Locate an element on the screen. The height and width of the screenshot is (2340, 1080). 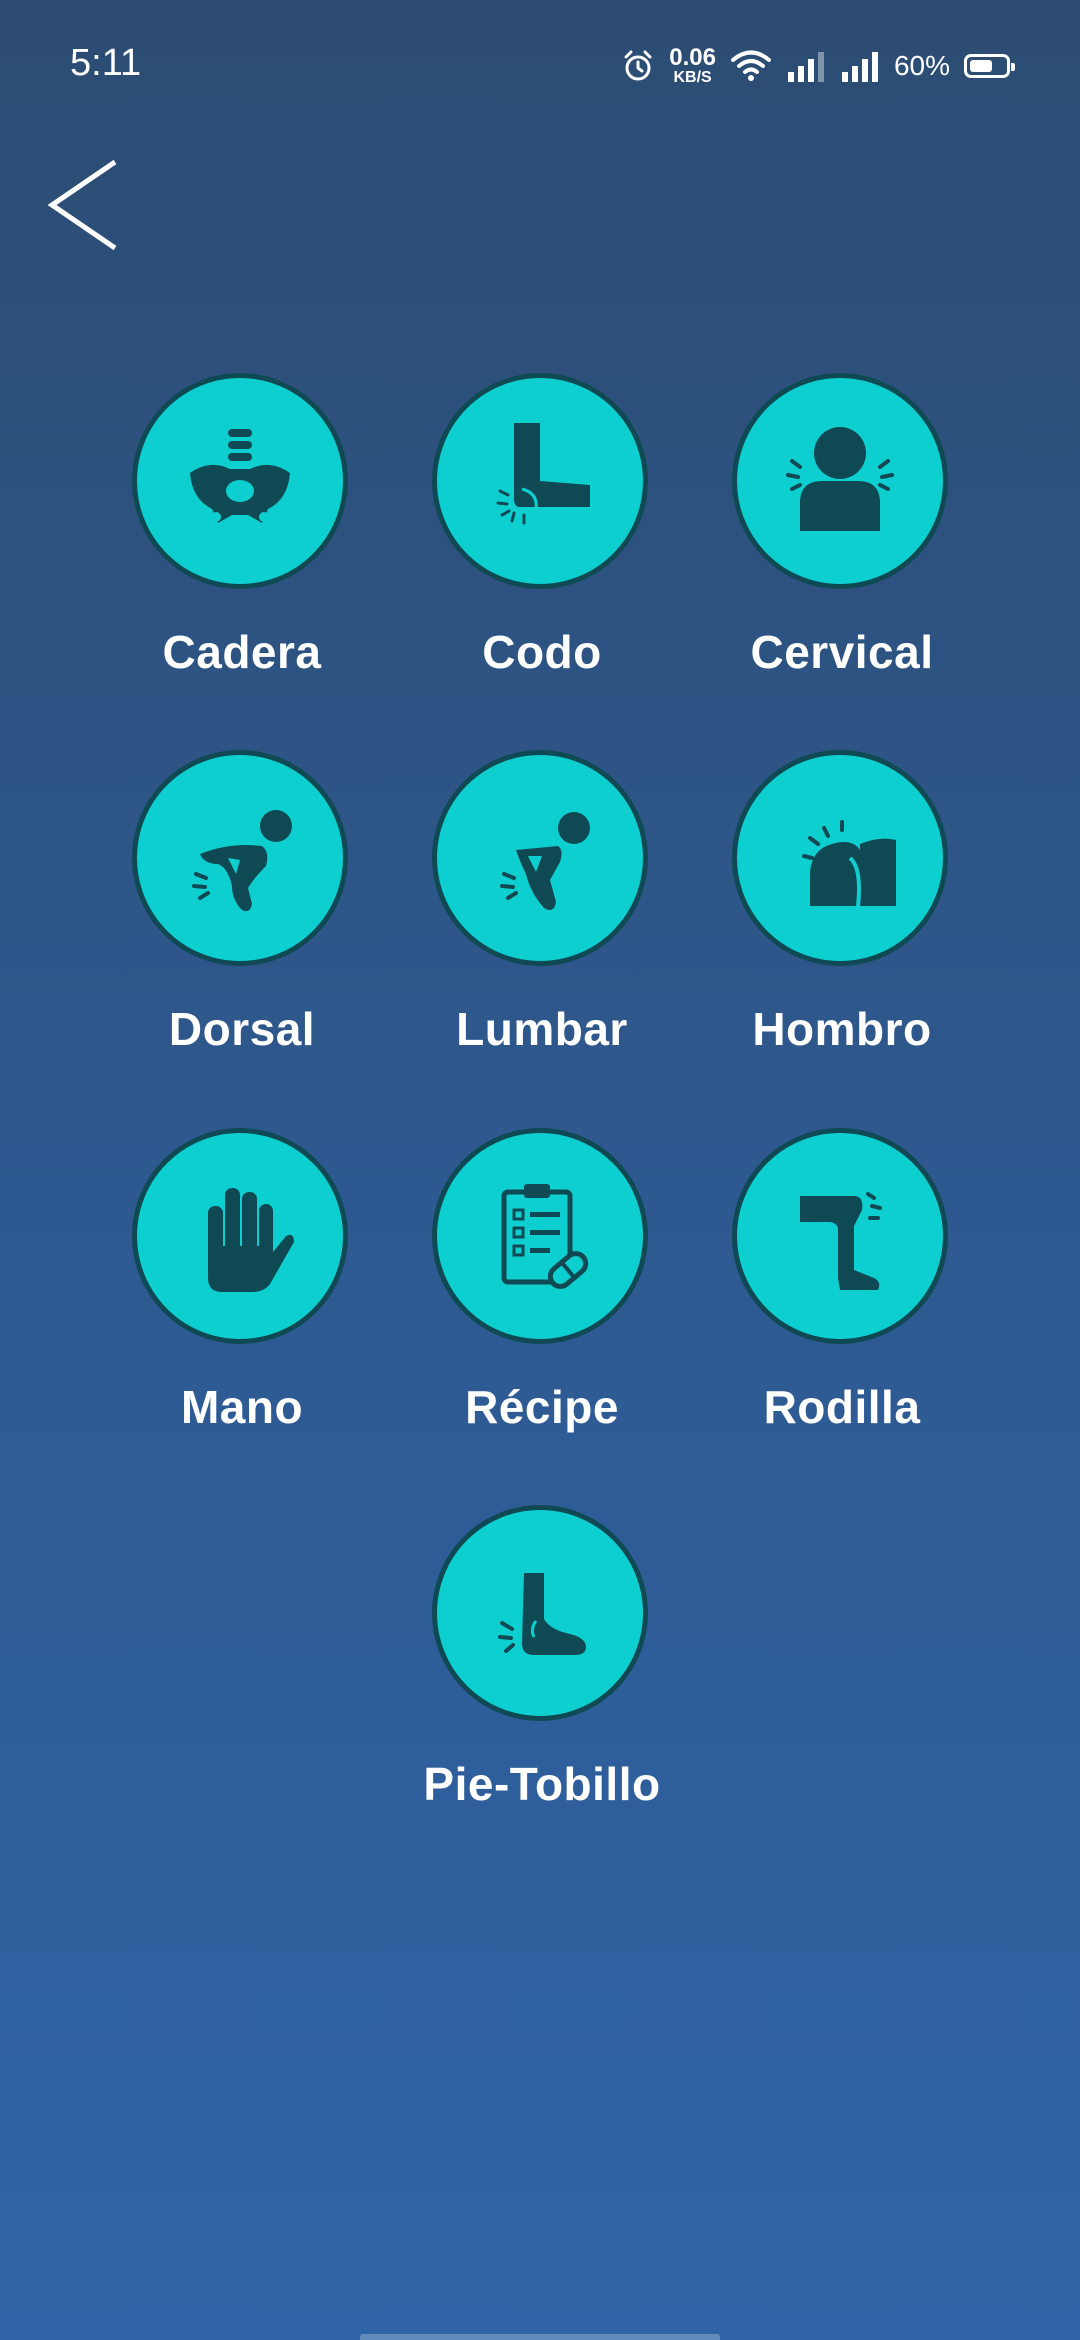
category-label: Lumbar is located at coordinates (542, 1029).